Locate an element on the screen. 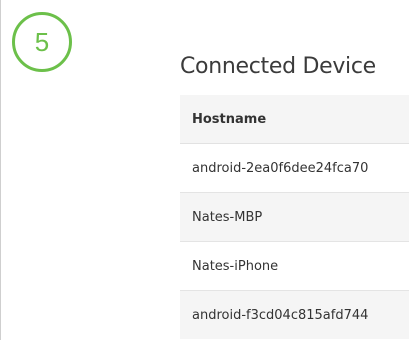  table-row: Nates-iPhone is located at coordinates (294, 266).